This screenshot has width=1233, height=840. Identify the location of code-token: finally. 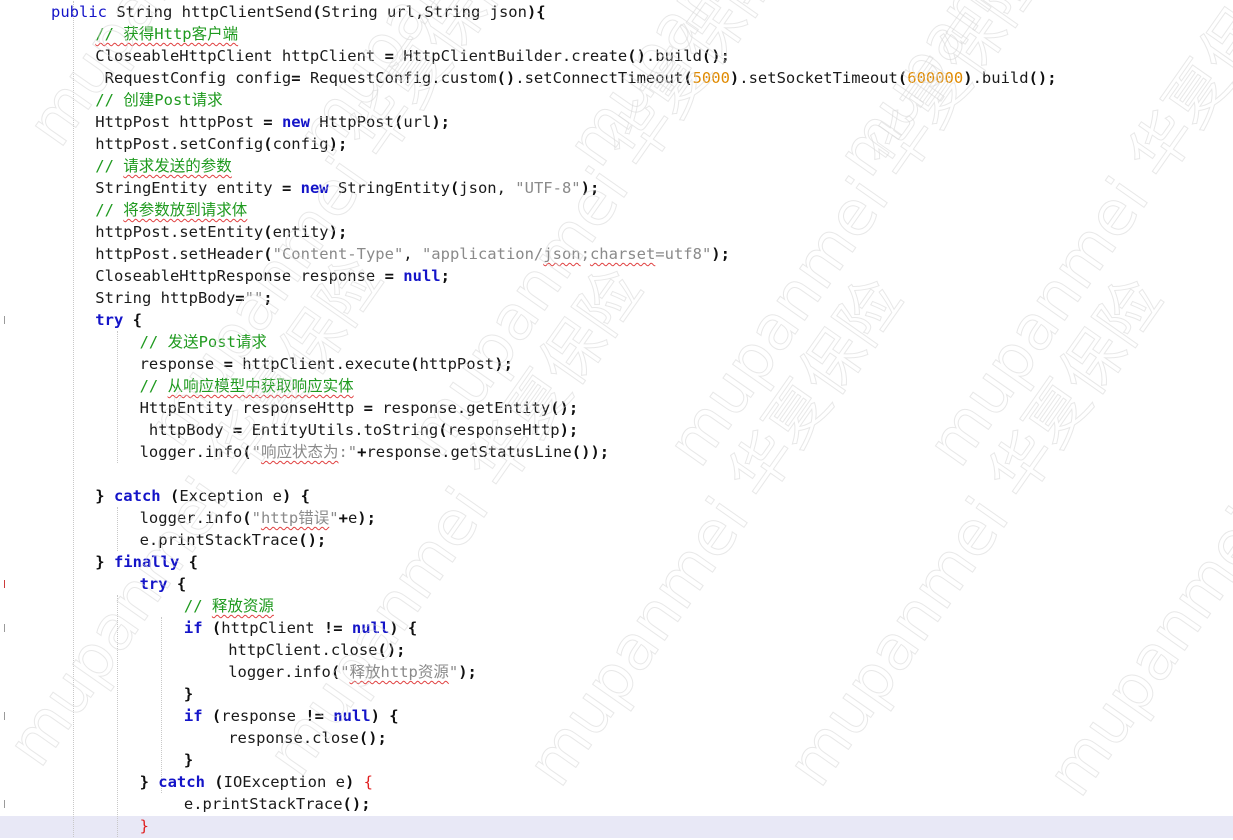
(146, 562).